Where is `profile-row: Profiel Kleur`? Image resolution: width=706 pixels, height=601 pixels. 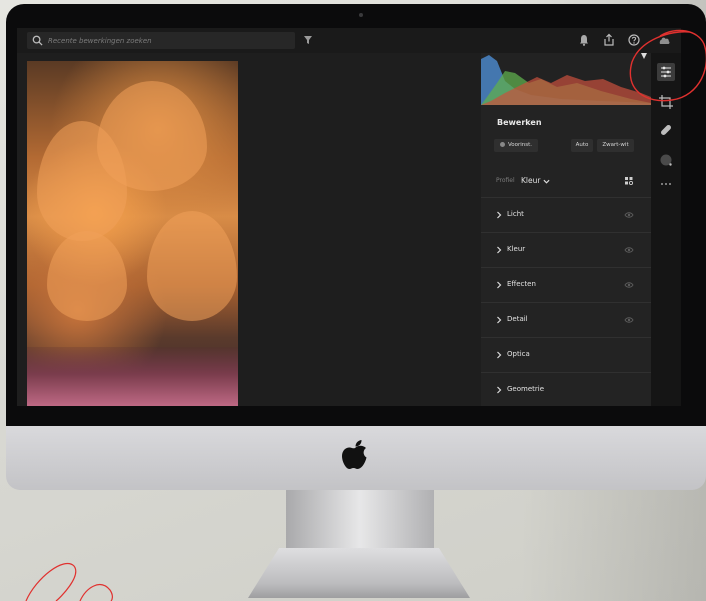
profile-row: Profiel Kleur is located at coordinates (566, 182).